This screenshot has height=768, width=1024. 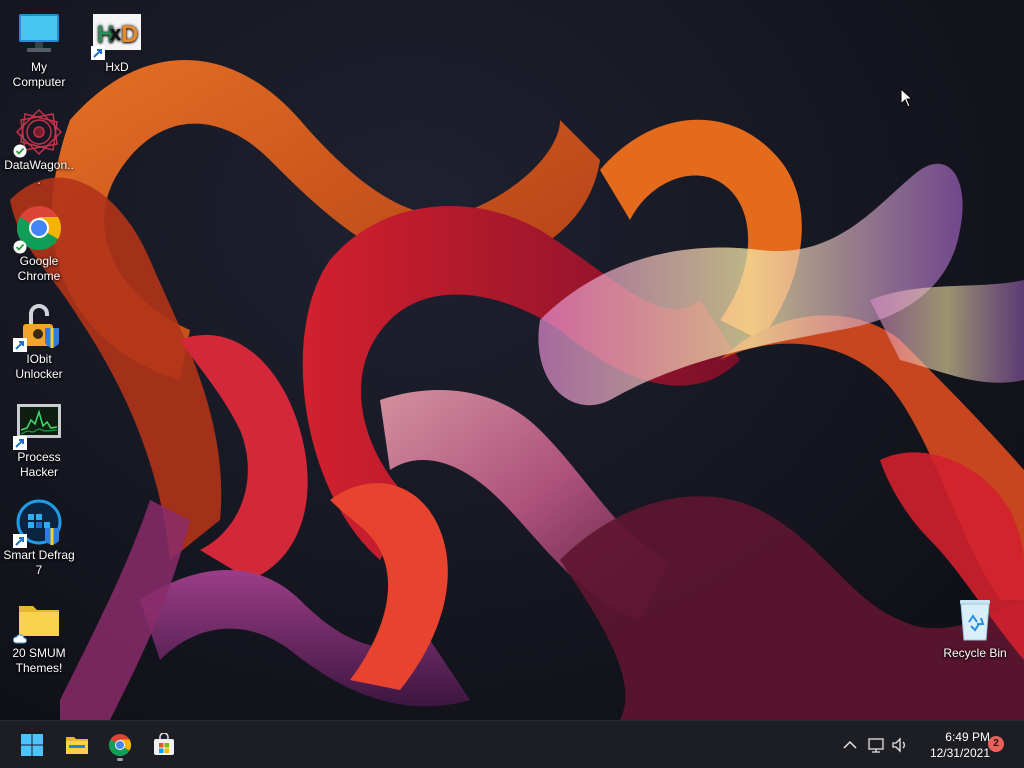 I want to click on desktop-icon-iobit-unlocker: IObit Unlocker, so click(x=39, y=342).